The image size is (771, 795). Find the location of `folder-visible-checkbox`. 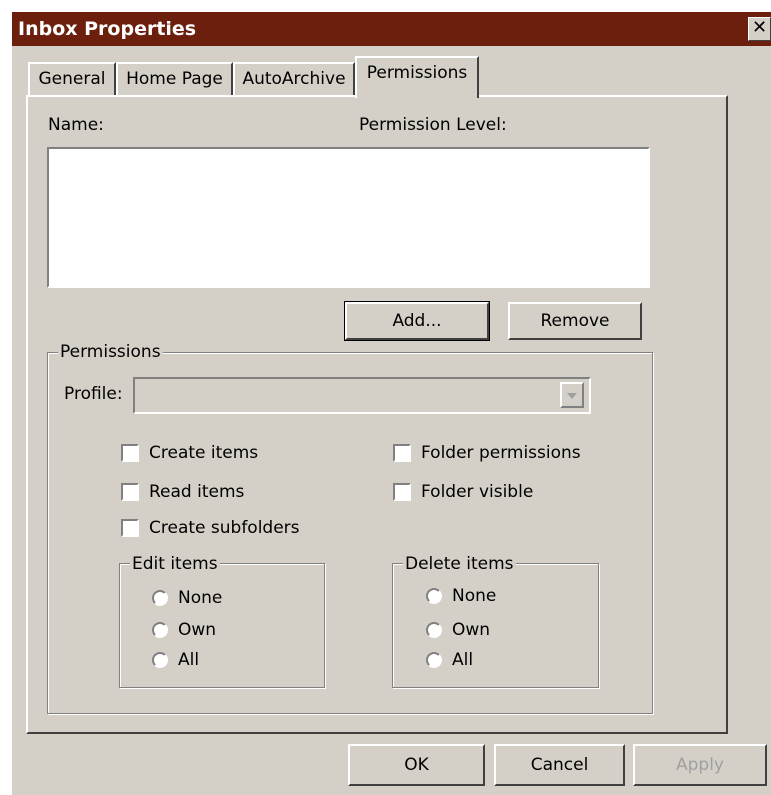

folder-visible-checkbox is located at coordinates (402, 492).